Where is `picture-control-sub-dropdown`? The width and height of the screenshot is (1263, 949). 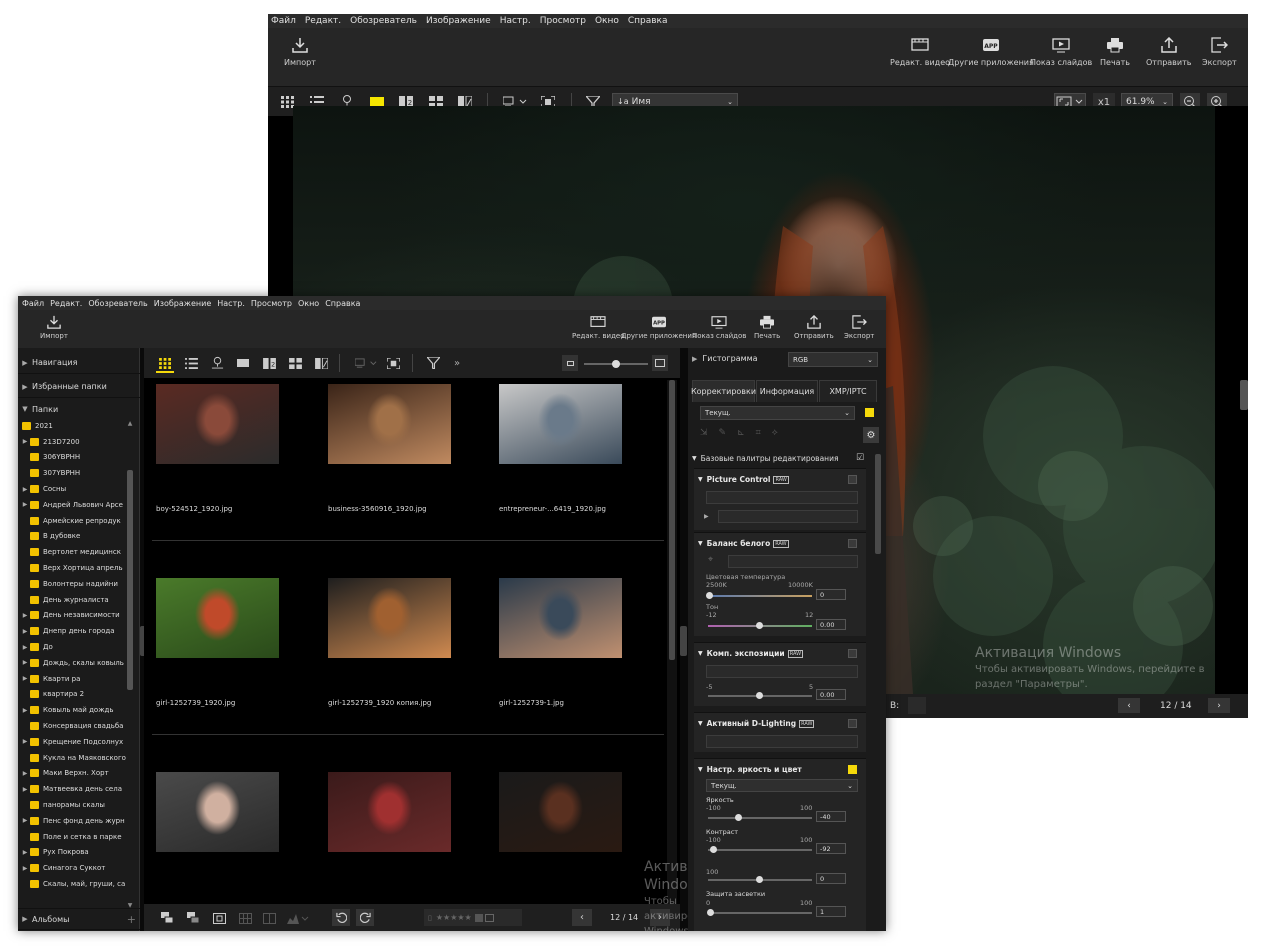 picture-control-sub-dropdown is located at coordinates (788, 516).